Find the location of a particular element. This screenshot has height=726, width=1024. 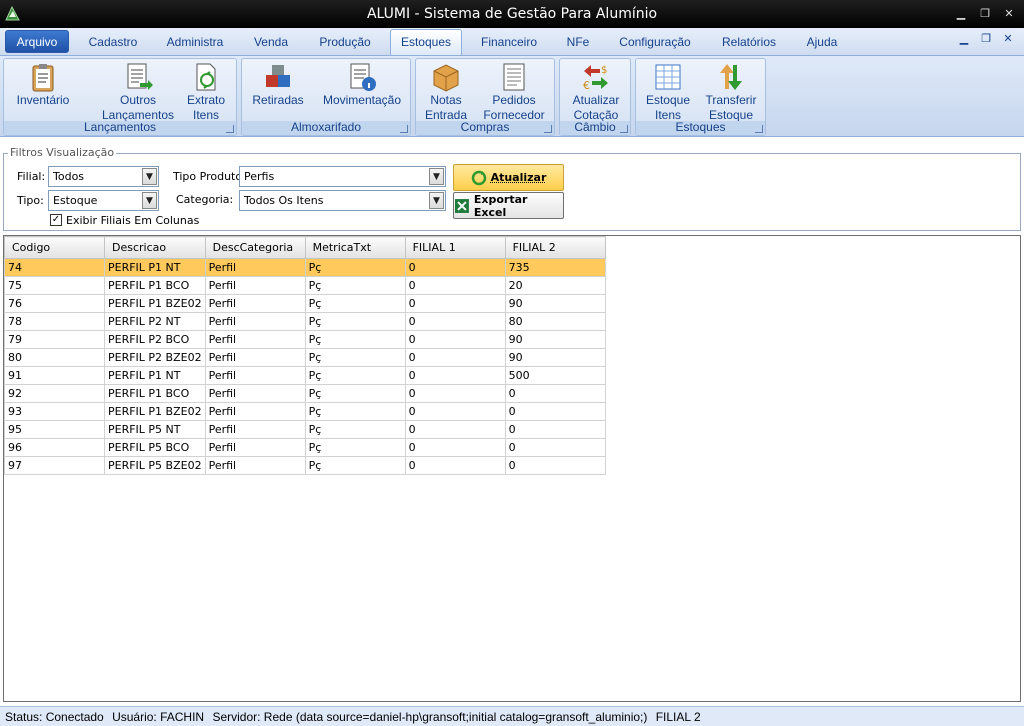

exibir-filiais-checkbox: ✓ is located at coordinates (56, 220).